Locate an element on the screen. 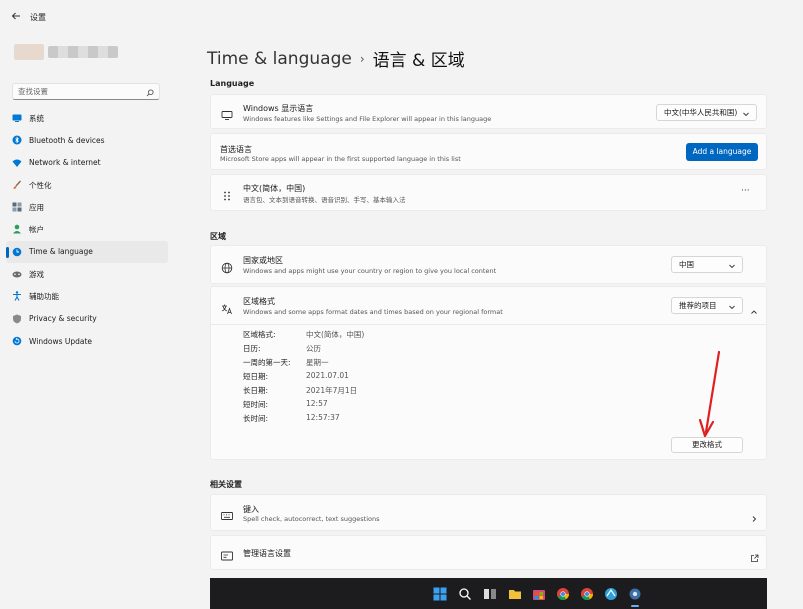 The height and width of the screenshot is (609, 803). taskbar-search-icon is located at coordinates (465, 593).